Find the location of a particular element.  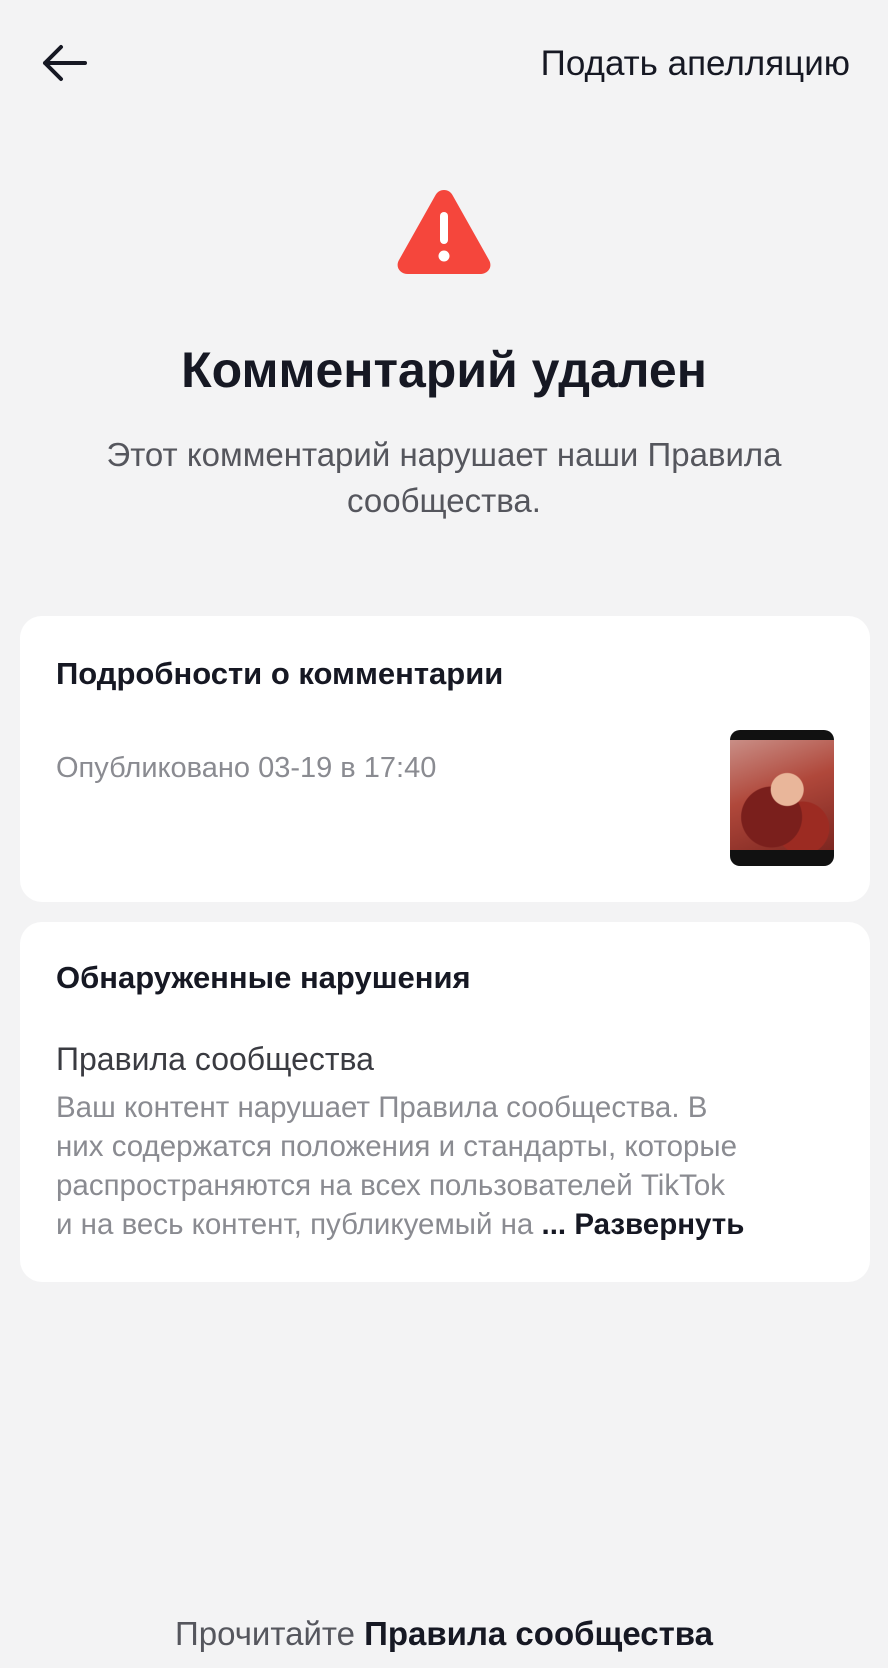

warning-triangle-icon is located at coordinates (444, 232).